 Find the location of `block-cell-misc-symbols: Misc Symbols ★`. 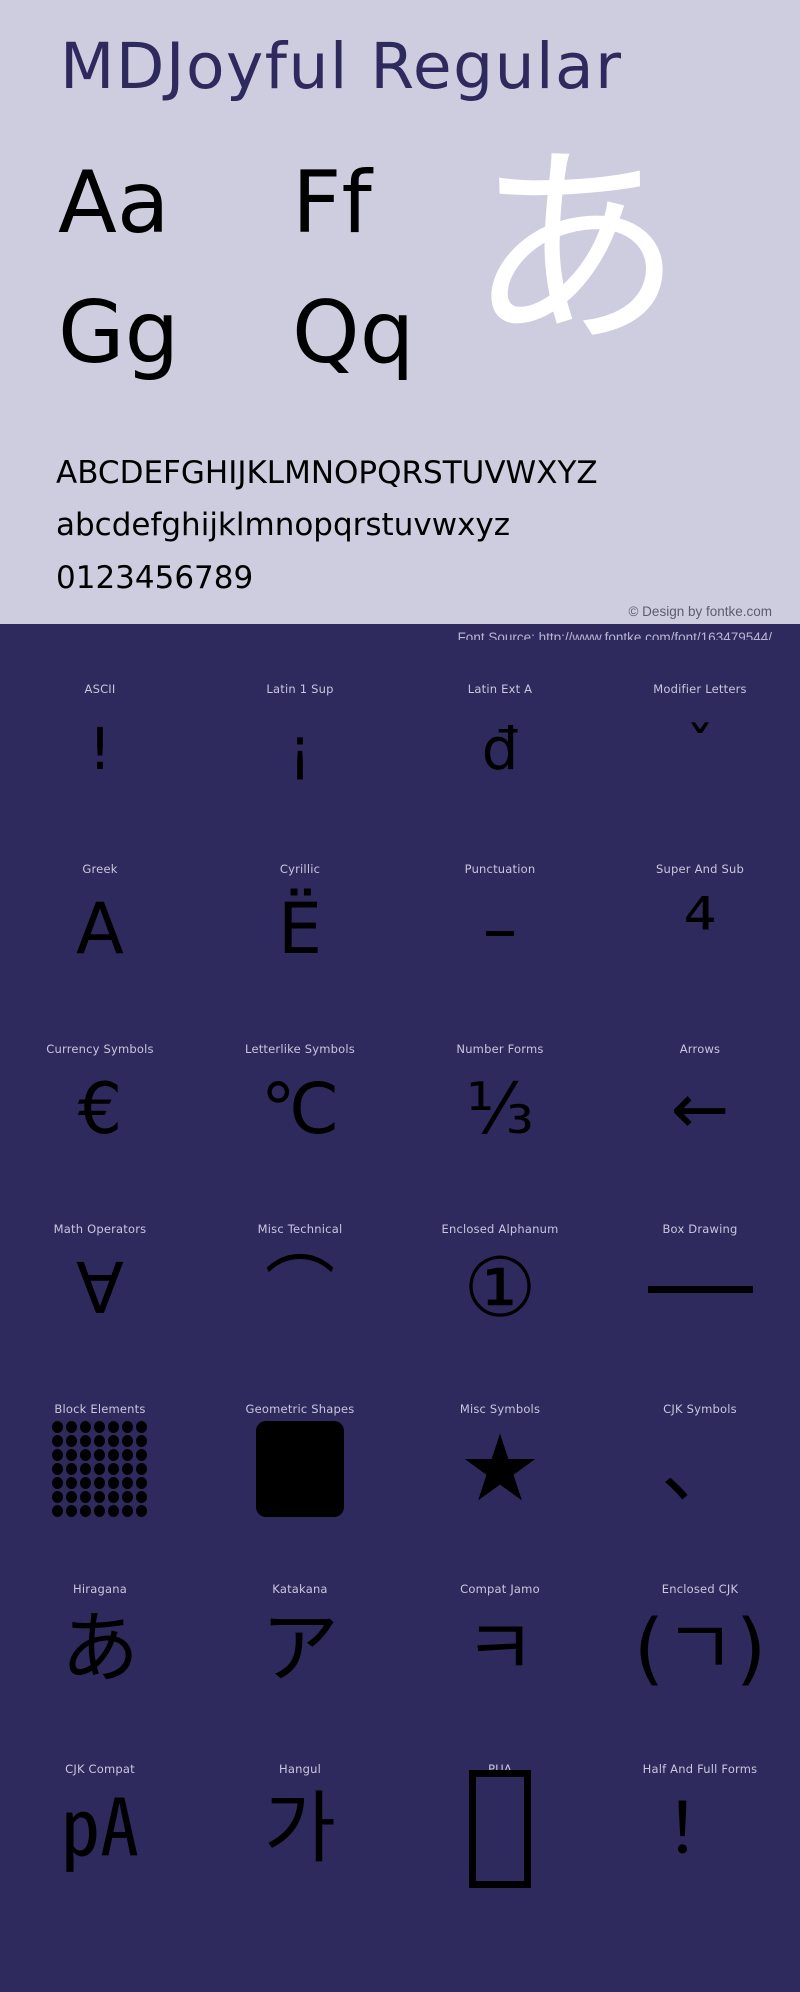

block-cell-misc-symbols: Misc Symbols ★ is located at coordinates (500, 1450).